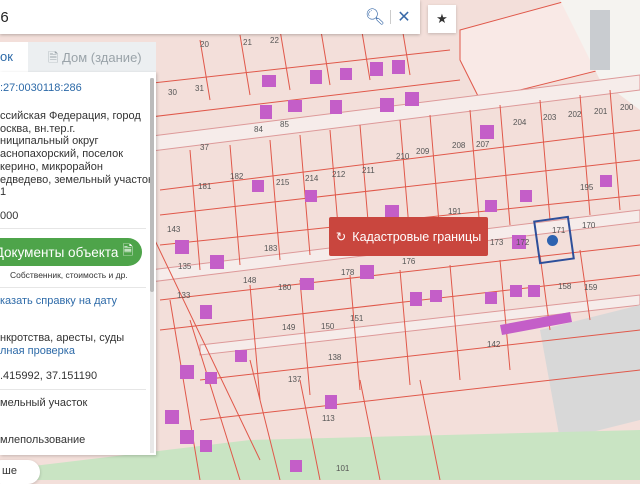 The width and height of the screenshot is (640, 484). Describe the element at coordinates (69, 275) in the screenshot. I see `documents-subtitle: Собственник, стоимость и др.` at that location.